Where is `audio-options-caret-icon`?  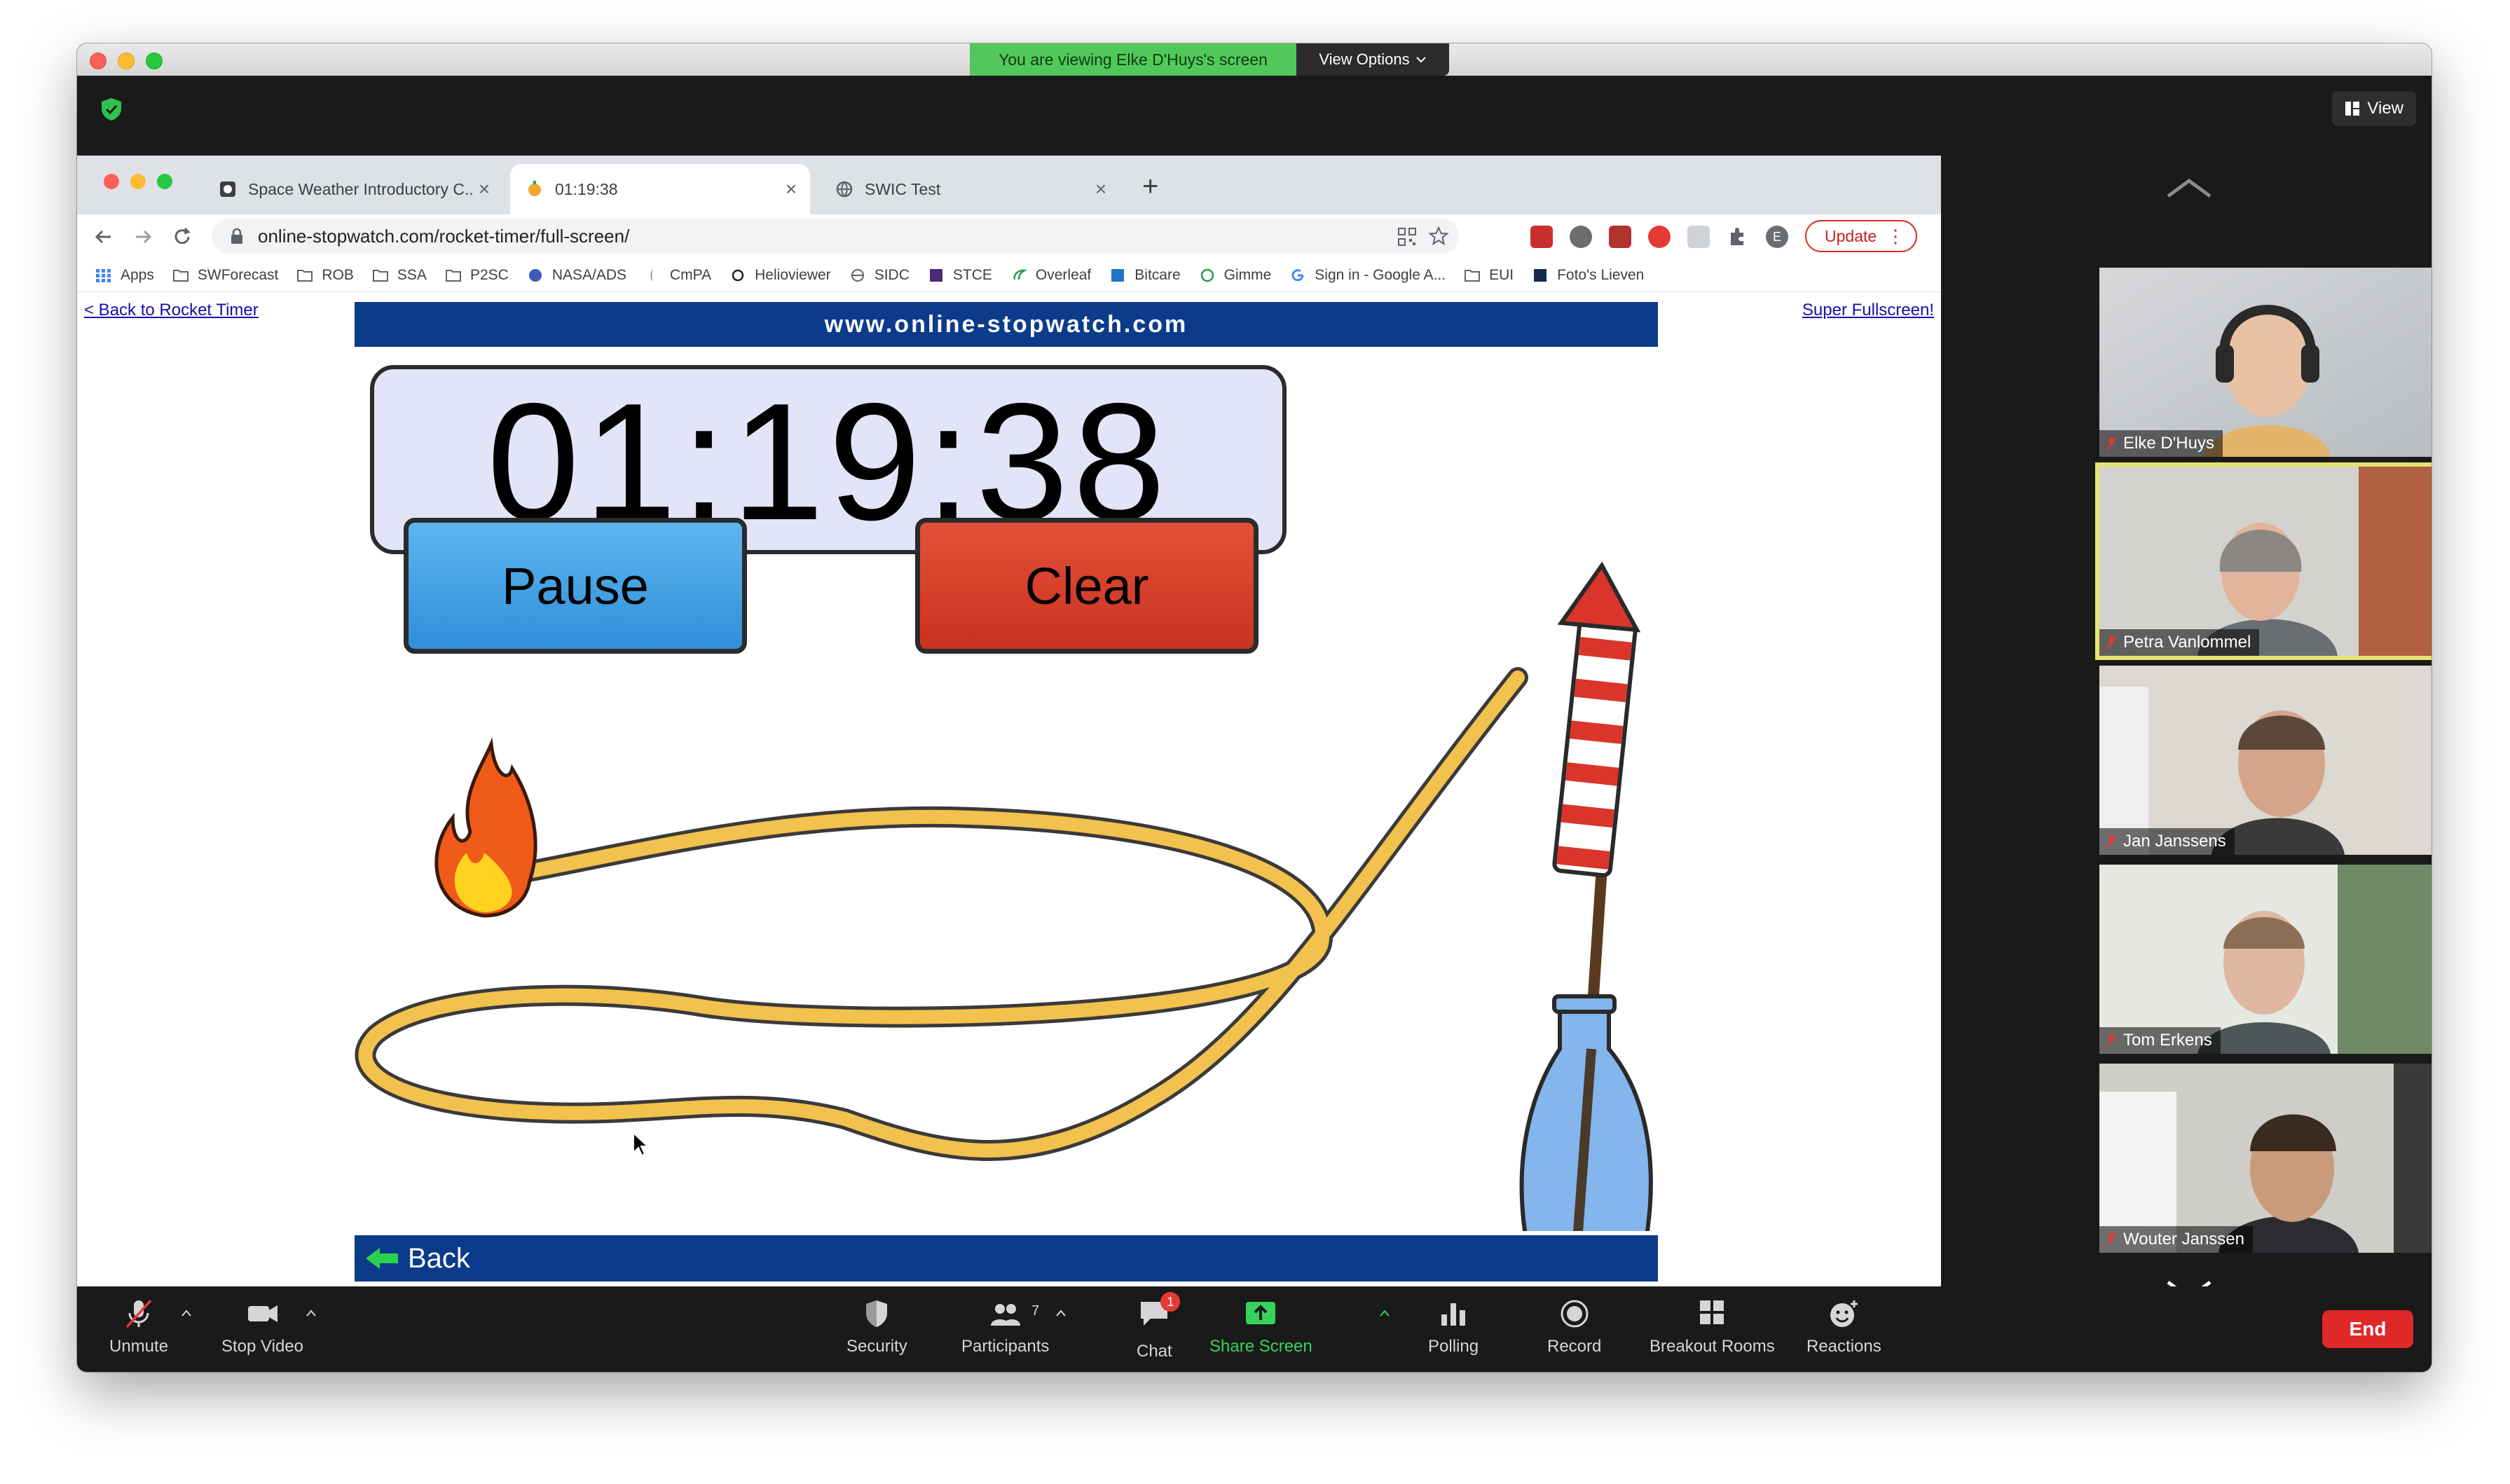
audio-options-caret-icon is located at coordinates (186, 1313).